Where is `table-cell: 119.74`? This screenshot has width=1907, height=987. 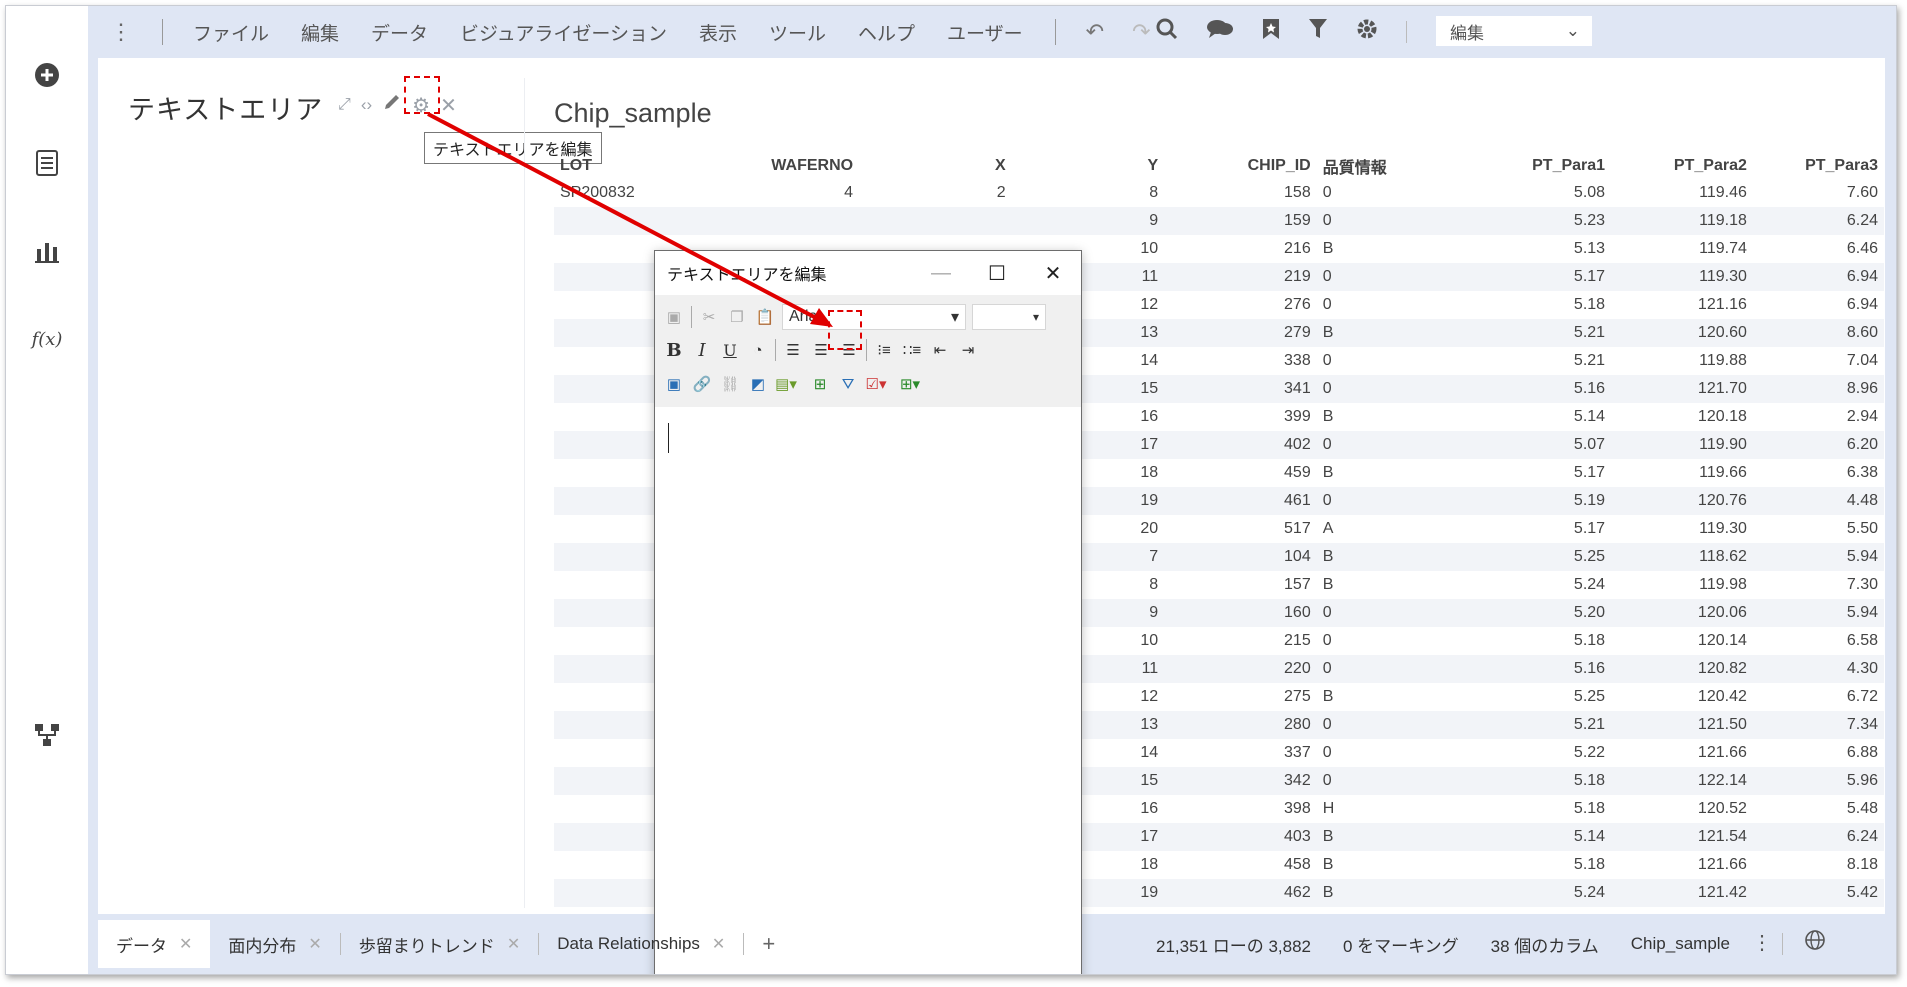
table-cell: 119.74 is located at coordinates (1682, 249).